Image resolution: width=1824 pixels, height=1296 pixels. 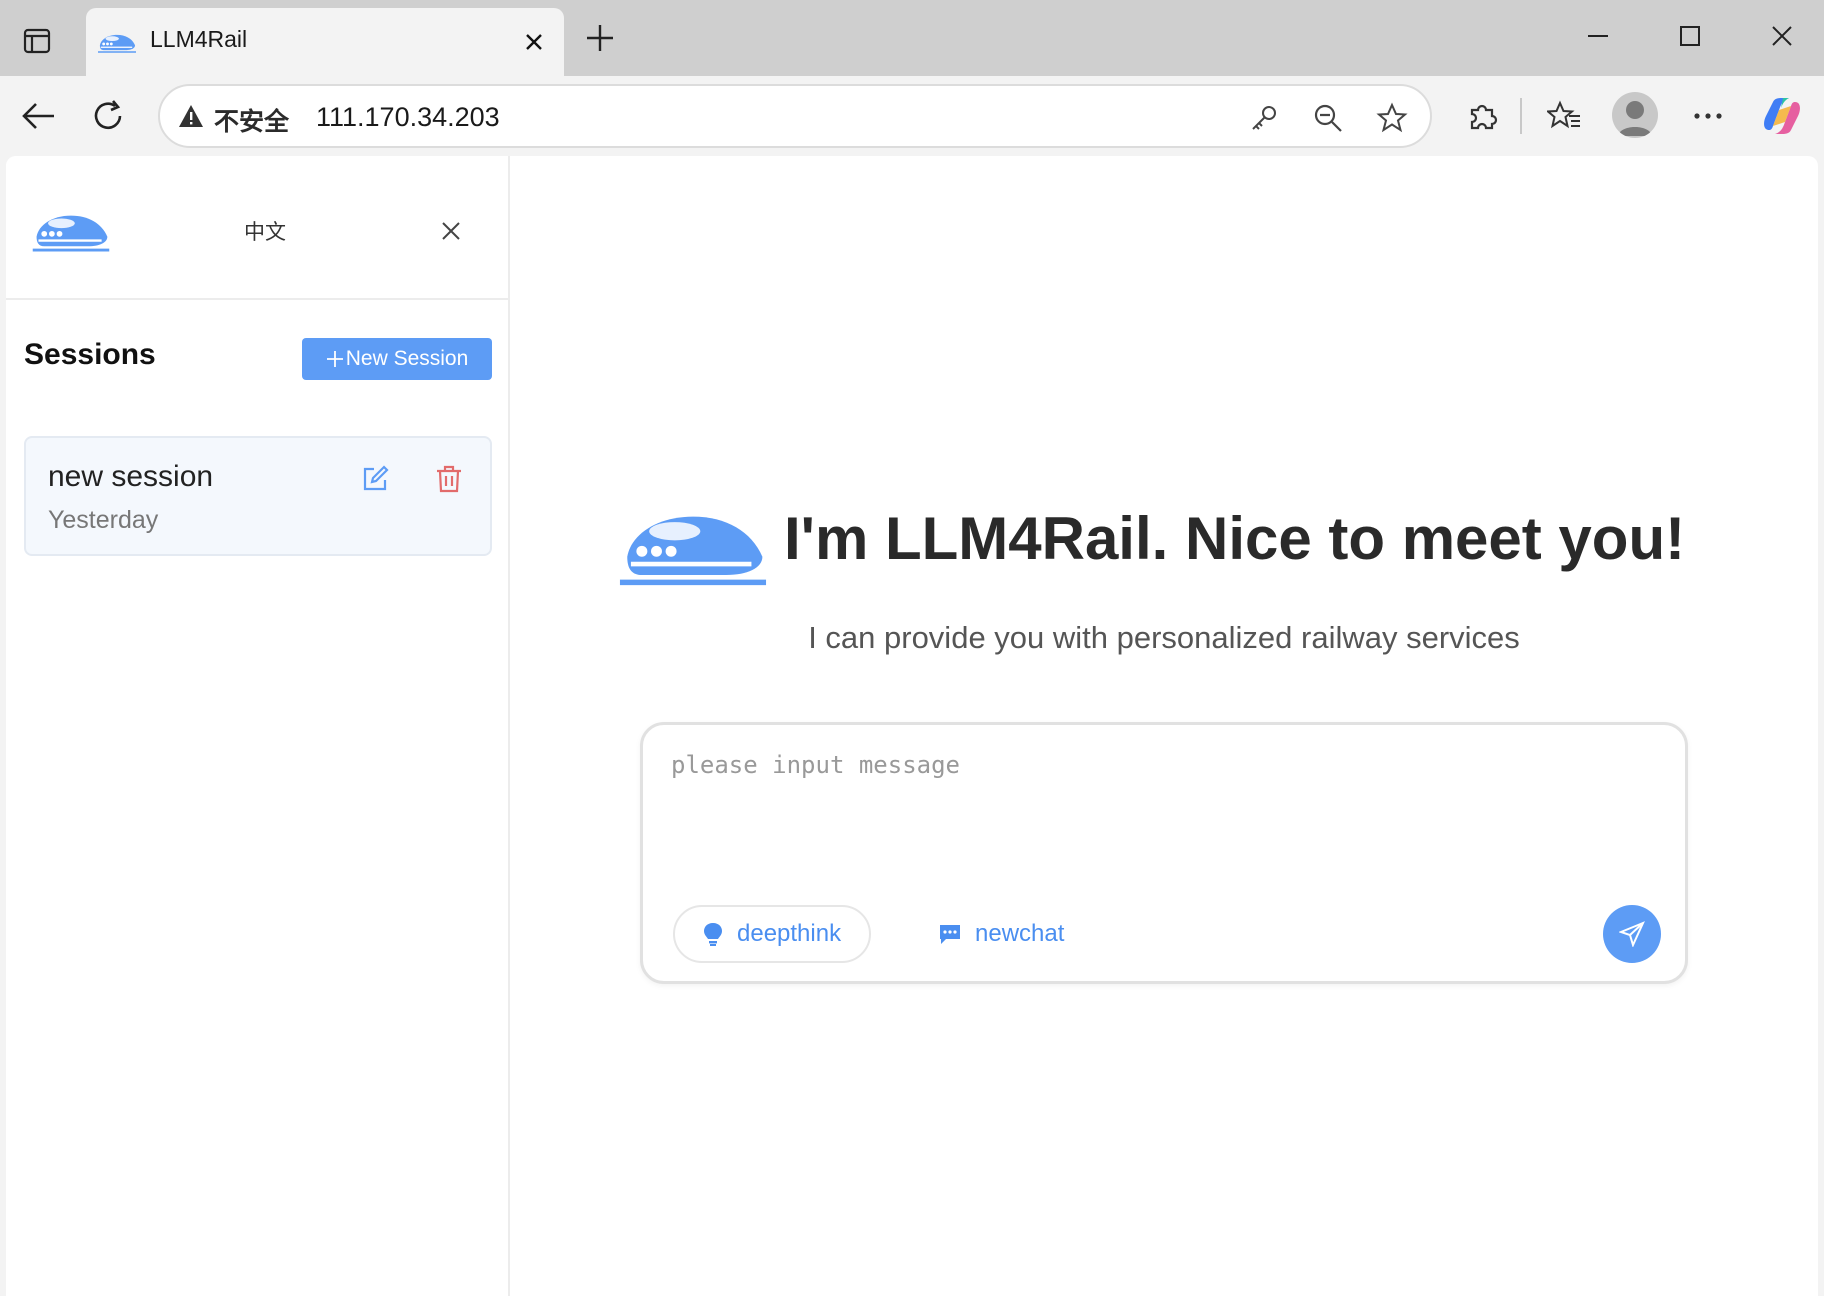 I want to click on zoom-out-icon, so click(x=1328, y=118).